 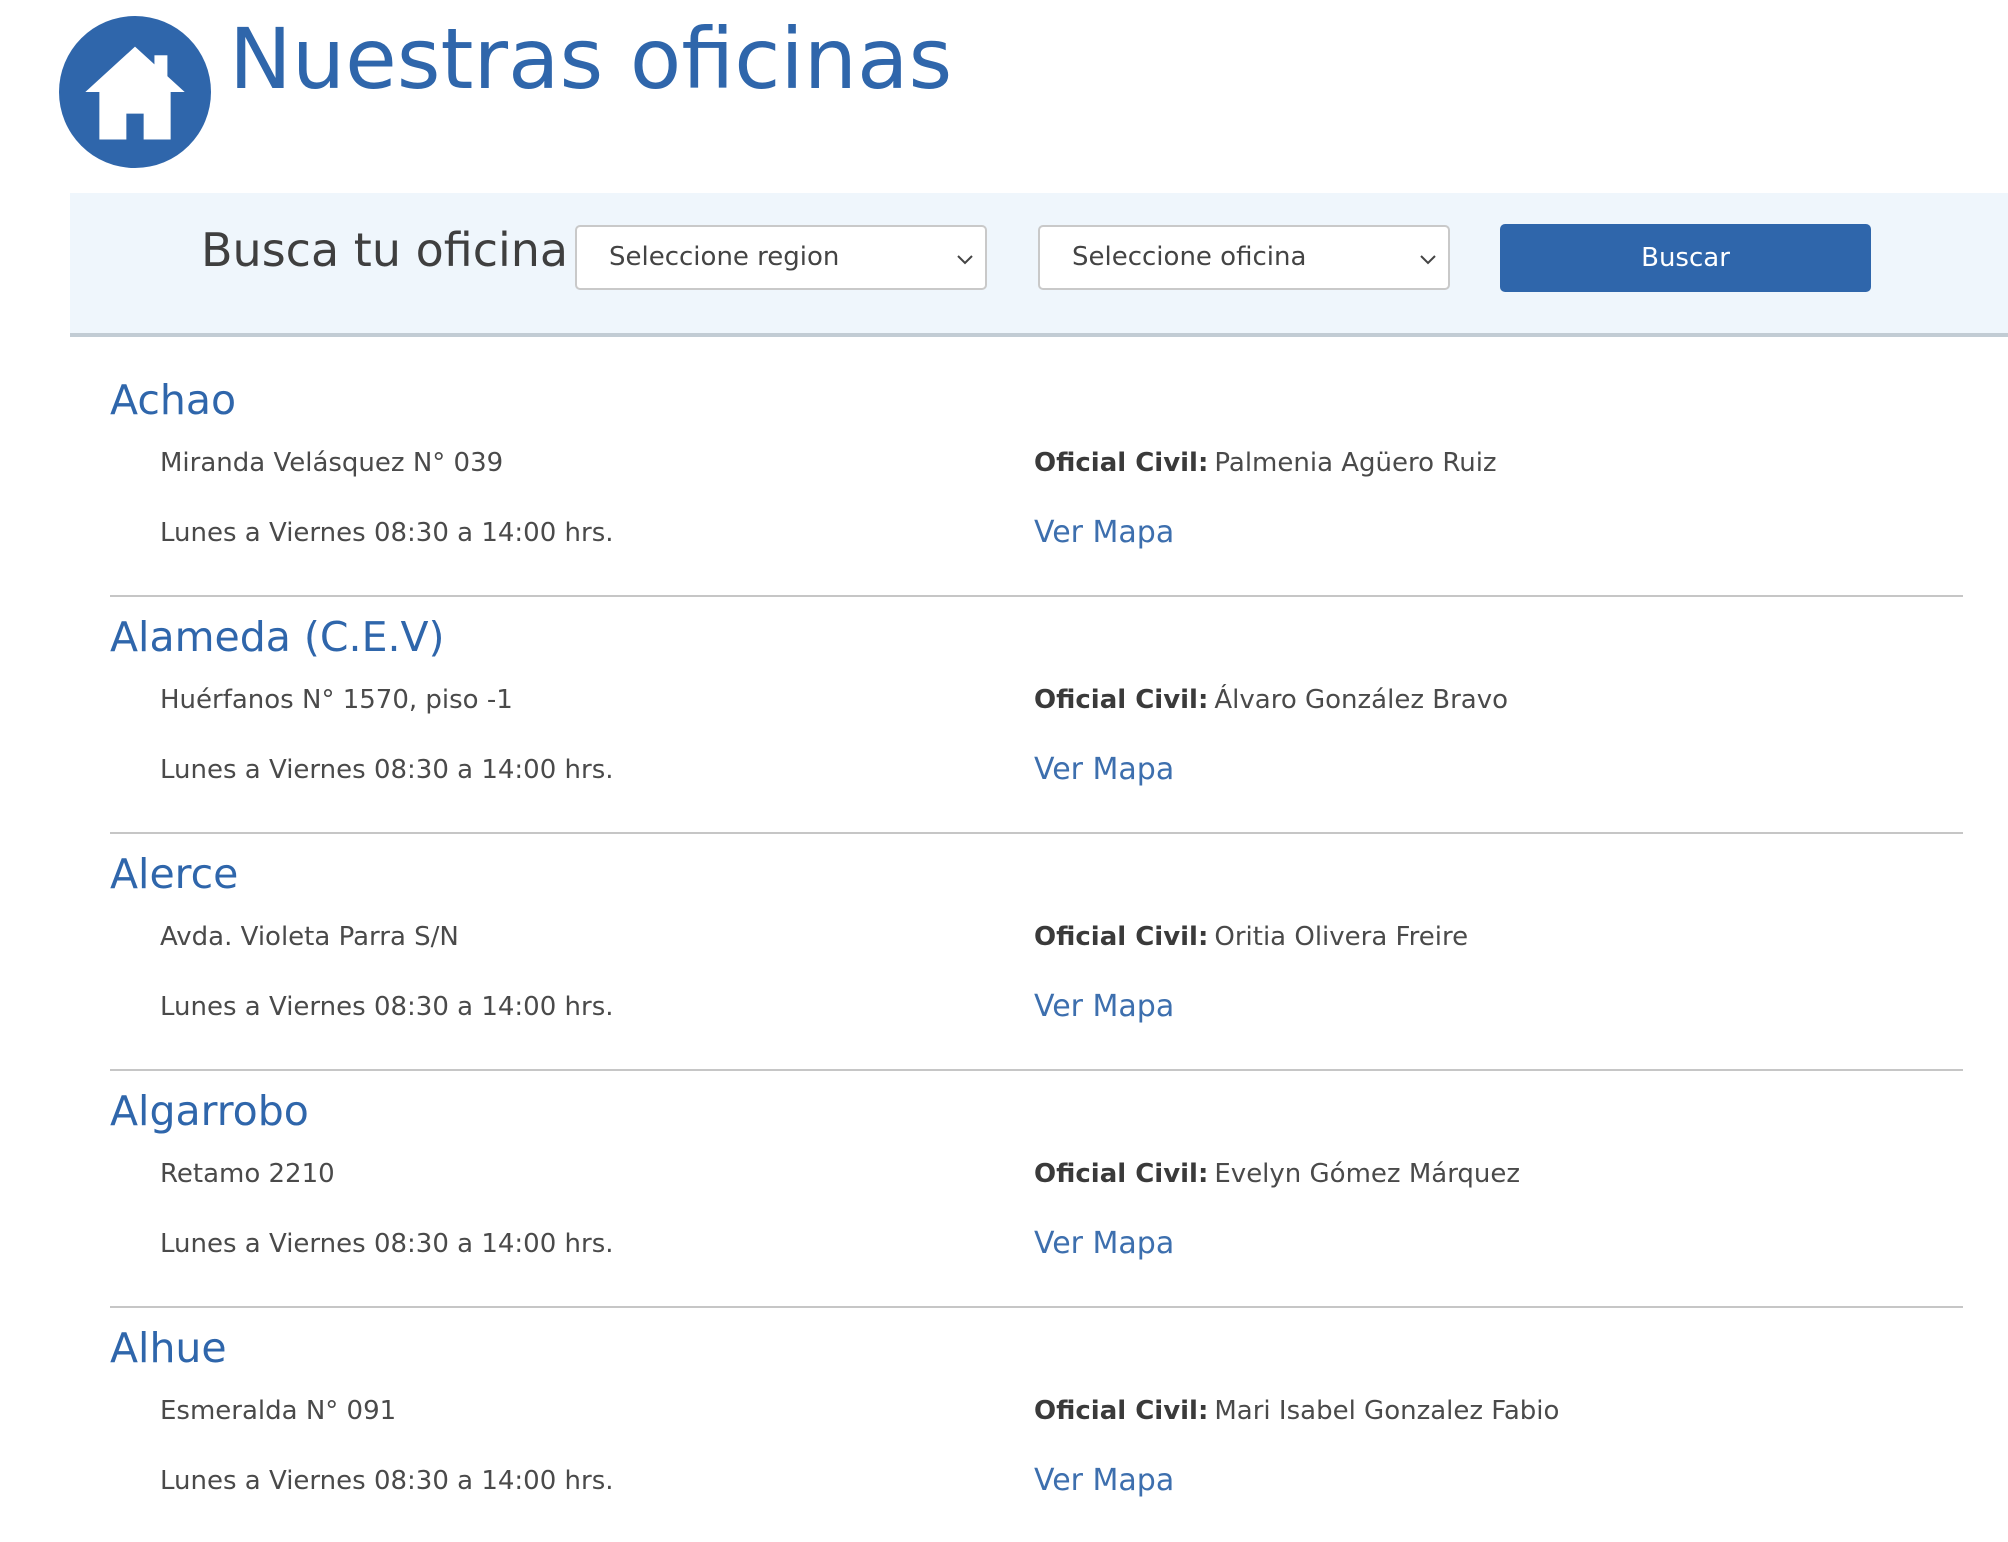 What do you see at coordinates (1367, 1174) in the screenshot?
I see `official-name: Evelyn Gómez Márquez` at bounding box center [1367, 1174].